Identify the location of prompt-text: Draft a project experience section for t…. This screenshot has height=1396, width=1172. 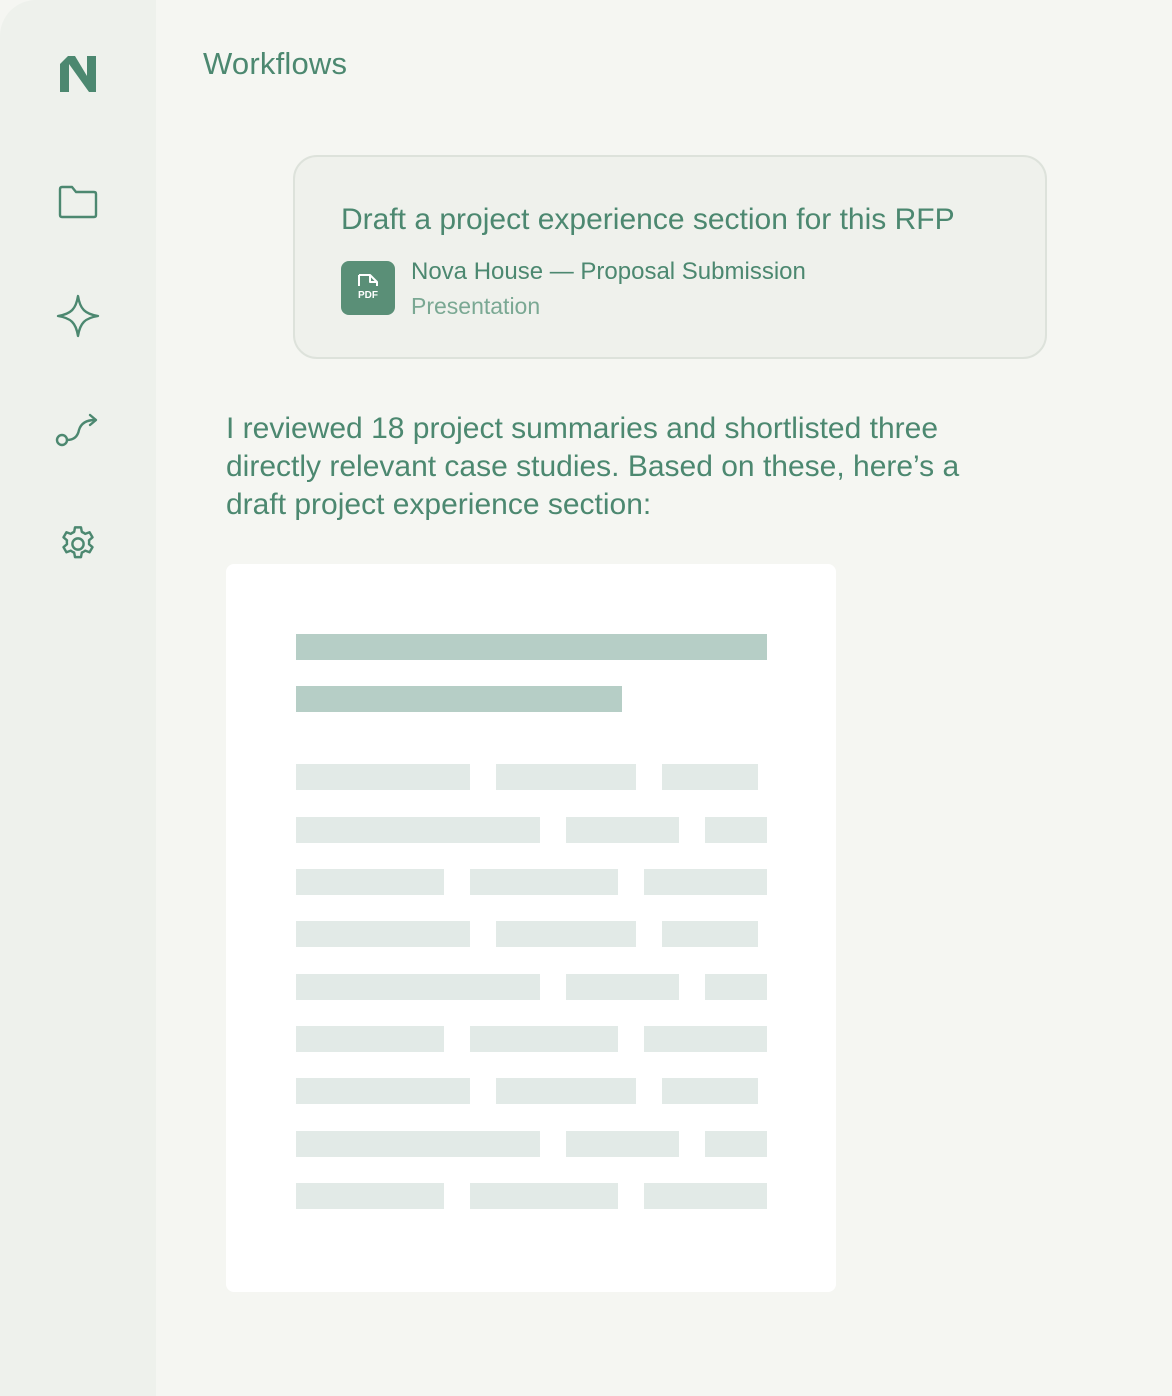
(648, 219).